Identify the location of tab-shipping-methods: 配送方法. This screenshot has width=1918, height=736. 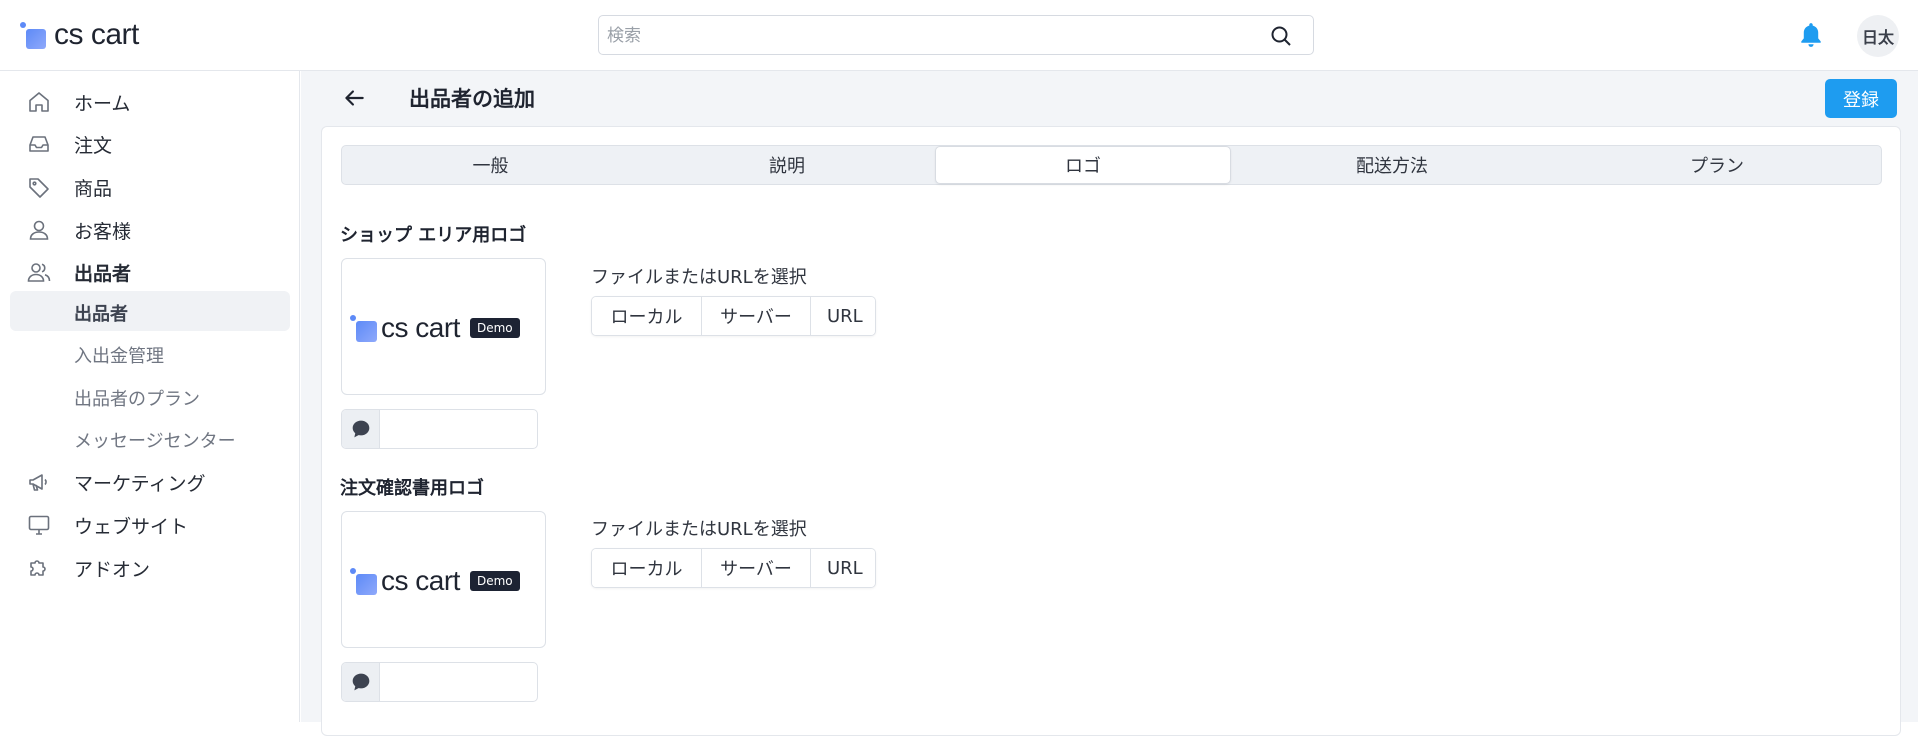
(1392, 165).